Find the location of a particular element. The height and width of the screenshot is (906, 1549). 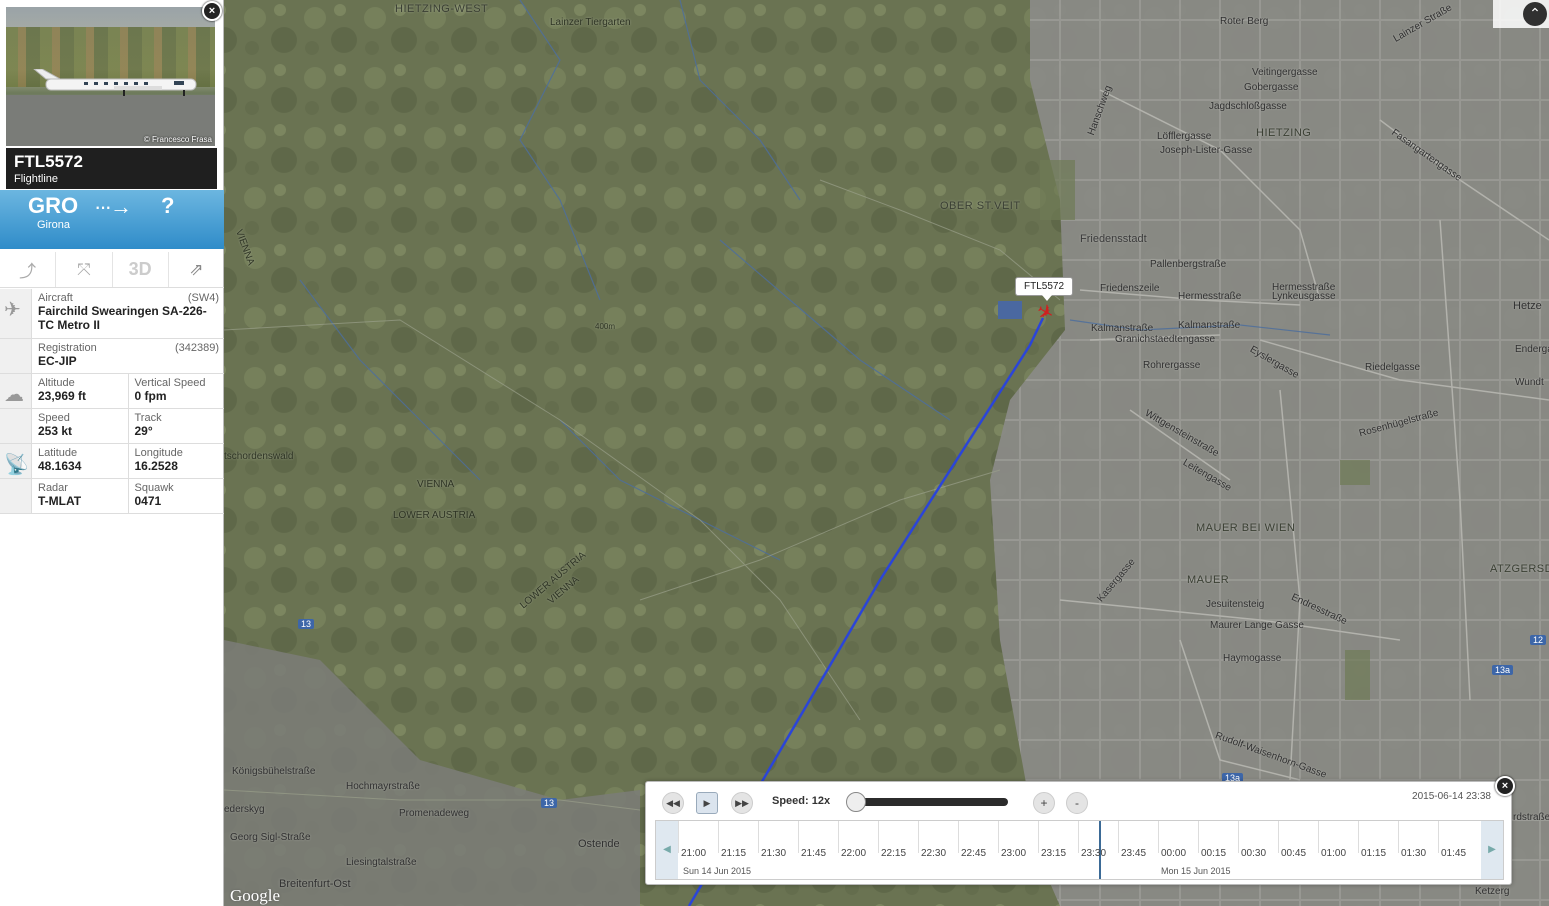

map-label: Löfflergasse is located at coordinates (1184, 136).